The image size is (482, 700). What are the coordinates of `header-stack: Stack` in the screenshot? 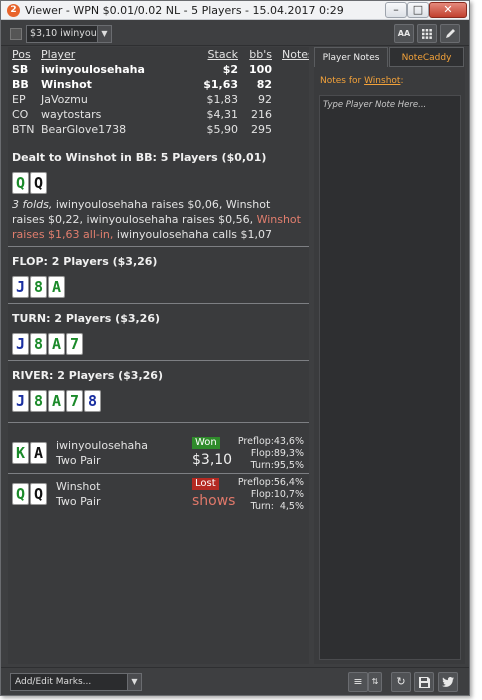 It's located at (223, 54).